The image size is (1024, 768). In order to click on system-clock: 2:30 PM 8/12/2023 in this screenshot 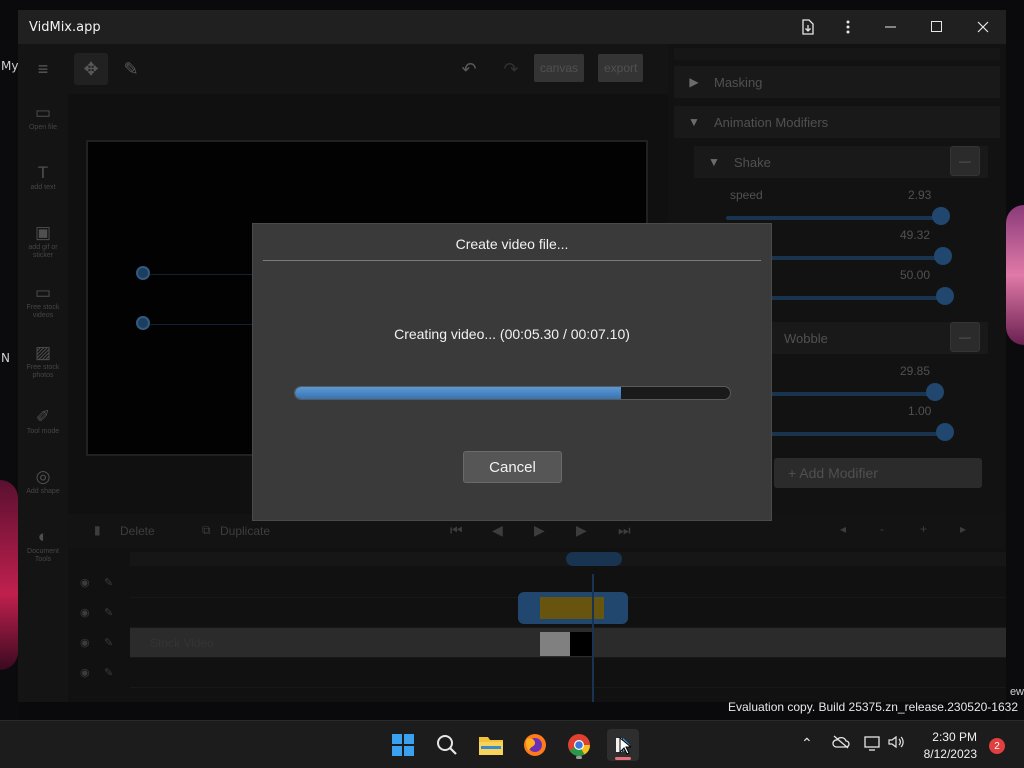, I will do `click(950, 746)`.